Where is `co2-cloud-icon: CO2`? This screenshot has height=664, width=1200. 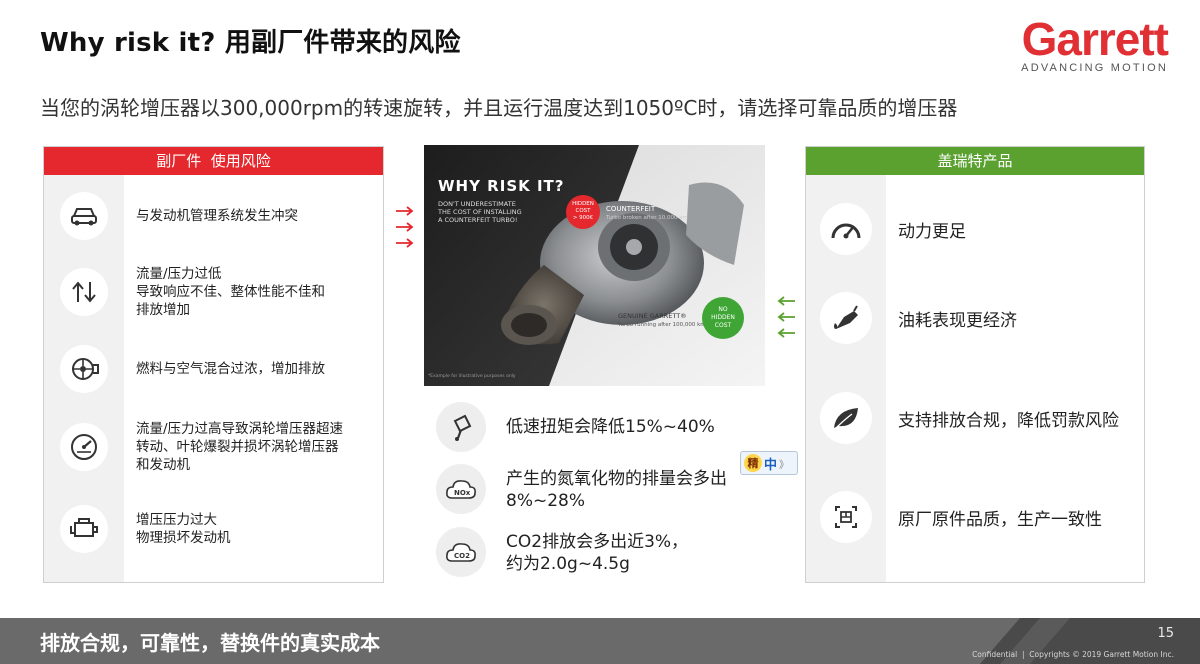
co2-cloud-icon: CO2 is located at coordinates (461, 552).